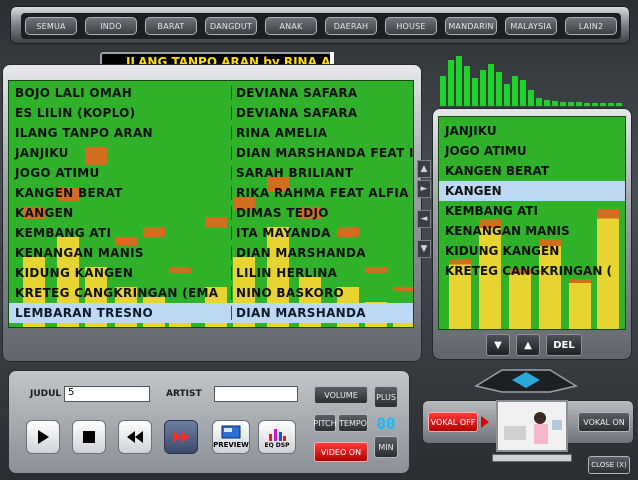  I want to click on song-title: JANJIKU, so click(42, 153).